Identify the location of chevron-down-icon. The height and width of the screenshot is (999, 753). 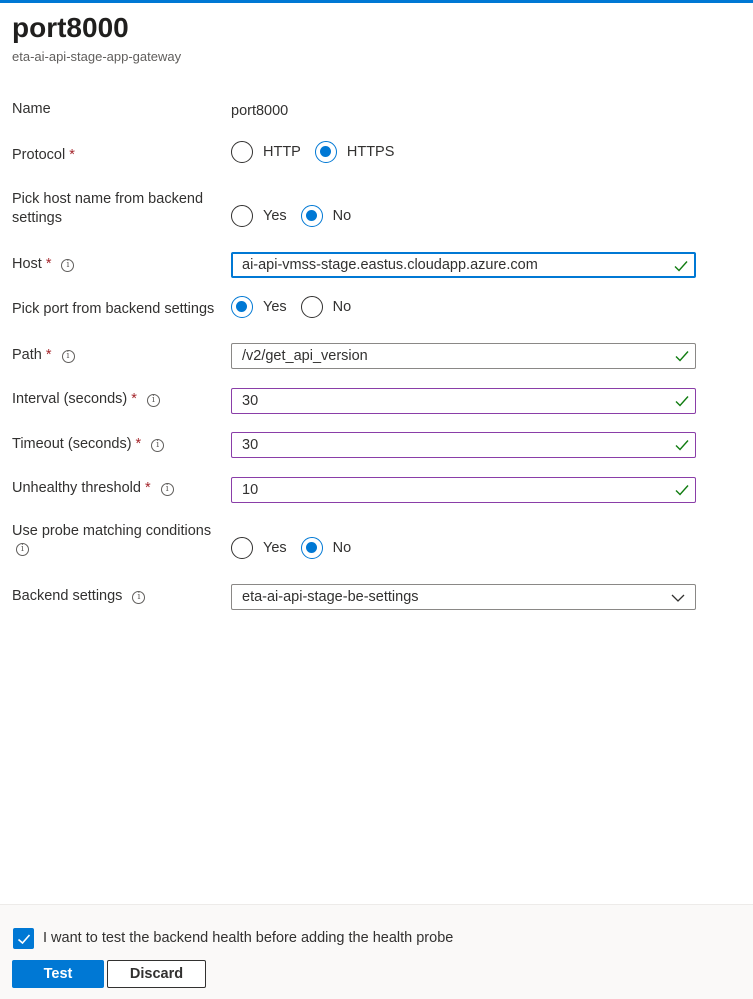
(678, 598).